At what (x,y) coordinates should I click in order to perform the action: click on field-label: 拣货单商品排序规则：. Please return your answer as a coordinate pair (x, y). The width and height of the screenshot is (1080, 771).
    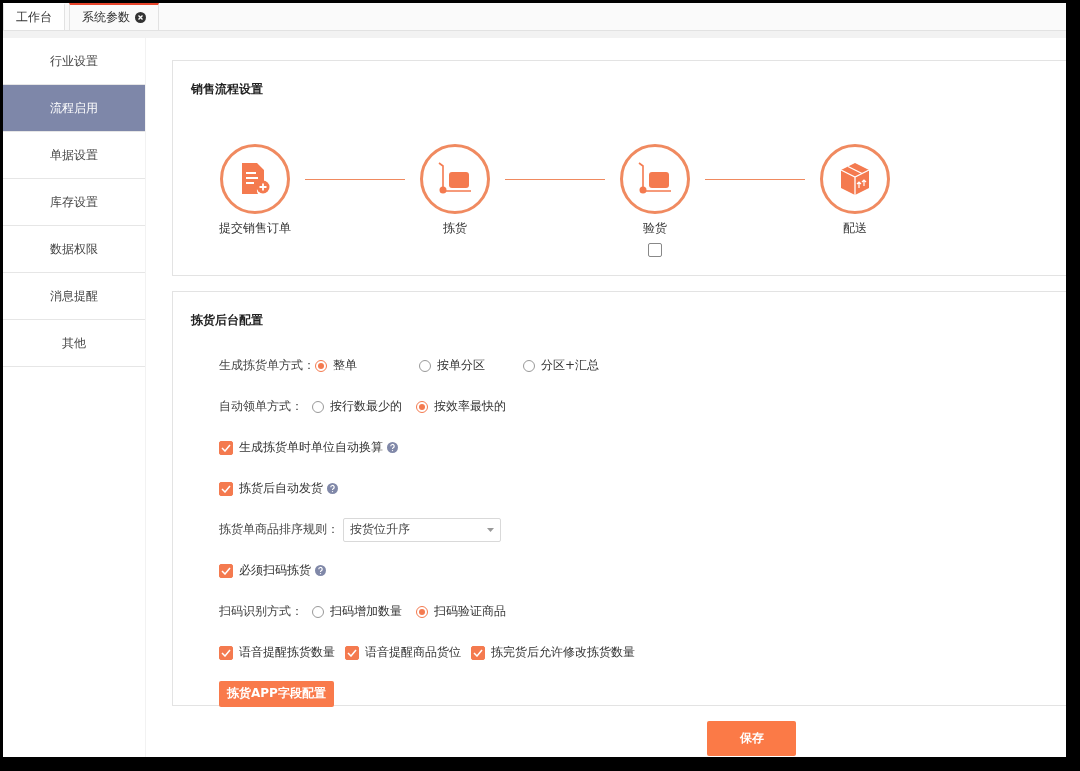
    Looking at the image, I should click on (279, 529).